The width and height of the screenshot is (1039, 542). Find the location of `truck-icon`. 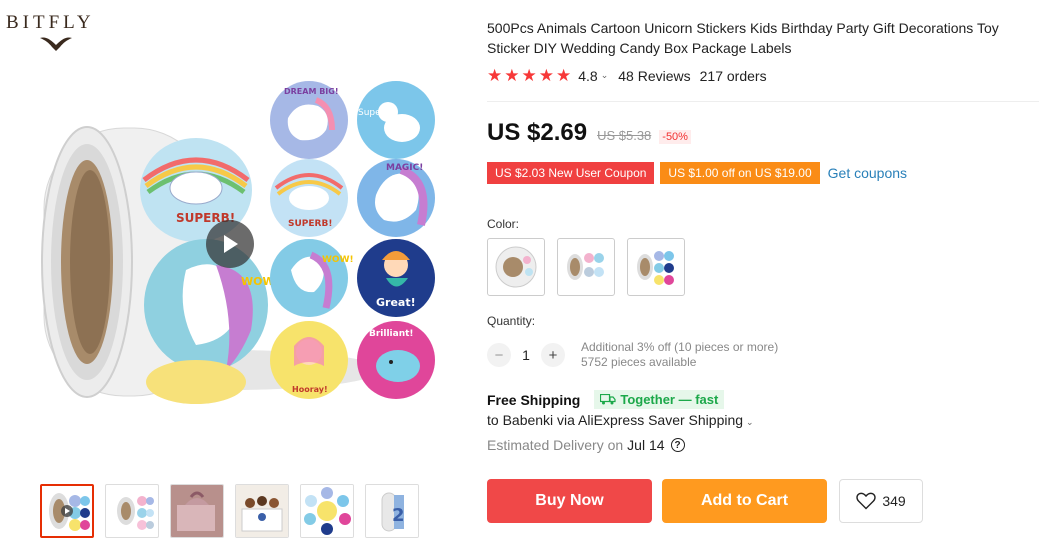

truck-icon is located at coordinates (608, 399).